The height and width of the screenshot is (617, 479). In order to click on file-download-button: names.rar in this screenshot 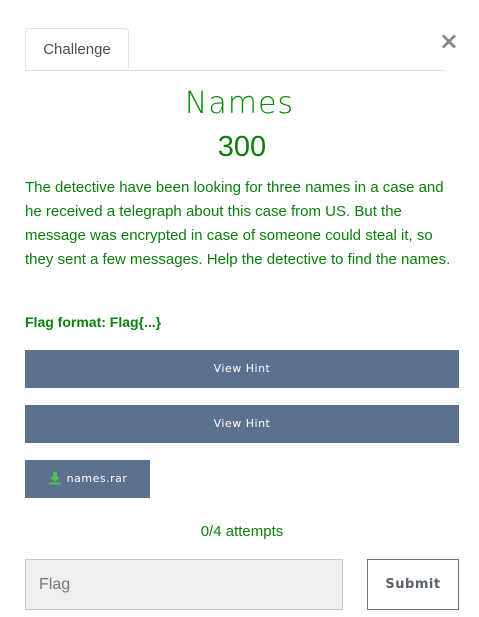, I will do `click(87, 479)`.